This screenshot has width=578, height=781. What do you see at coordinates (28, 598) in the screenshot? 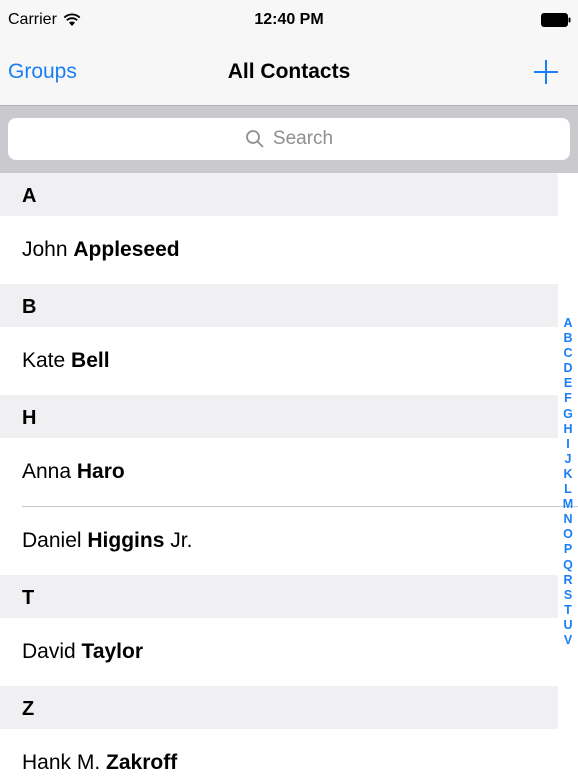
I see `section-letter: T` at bounding box center [28, 598].